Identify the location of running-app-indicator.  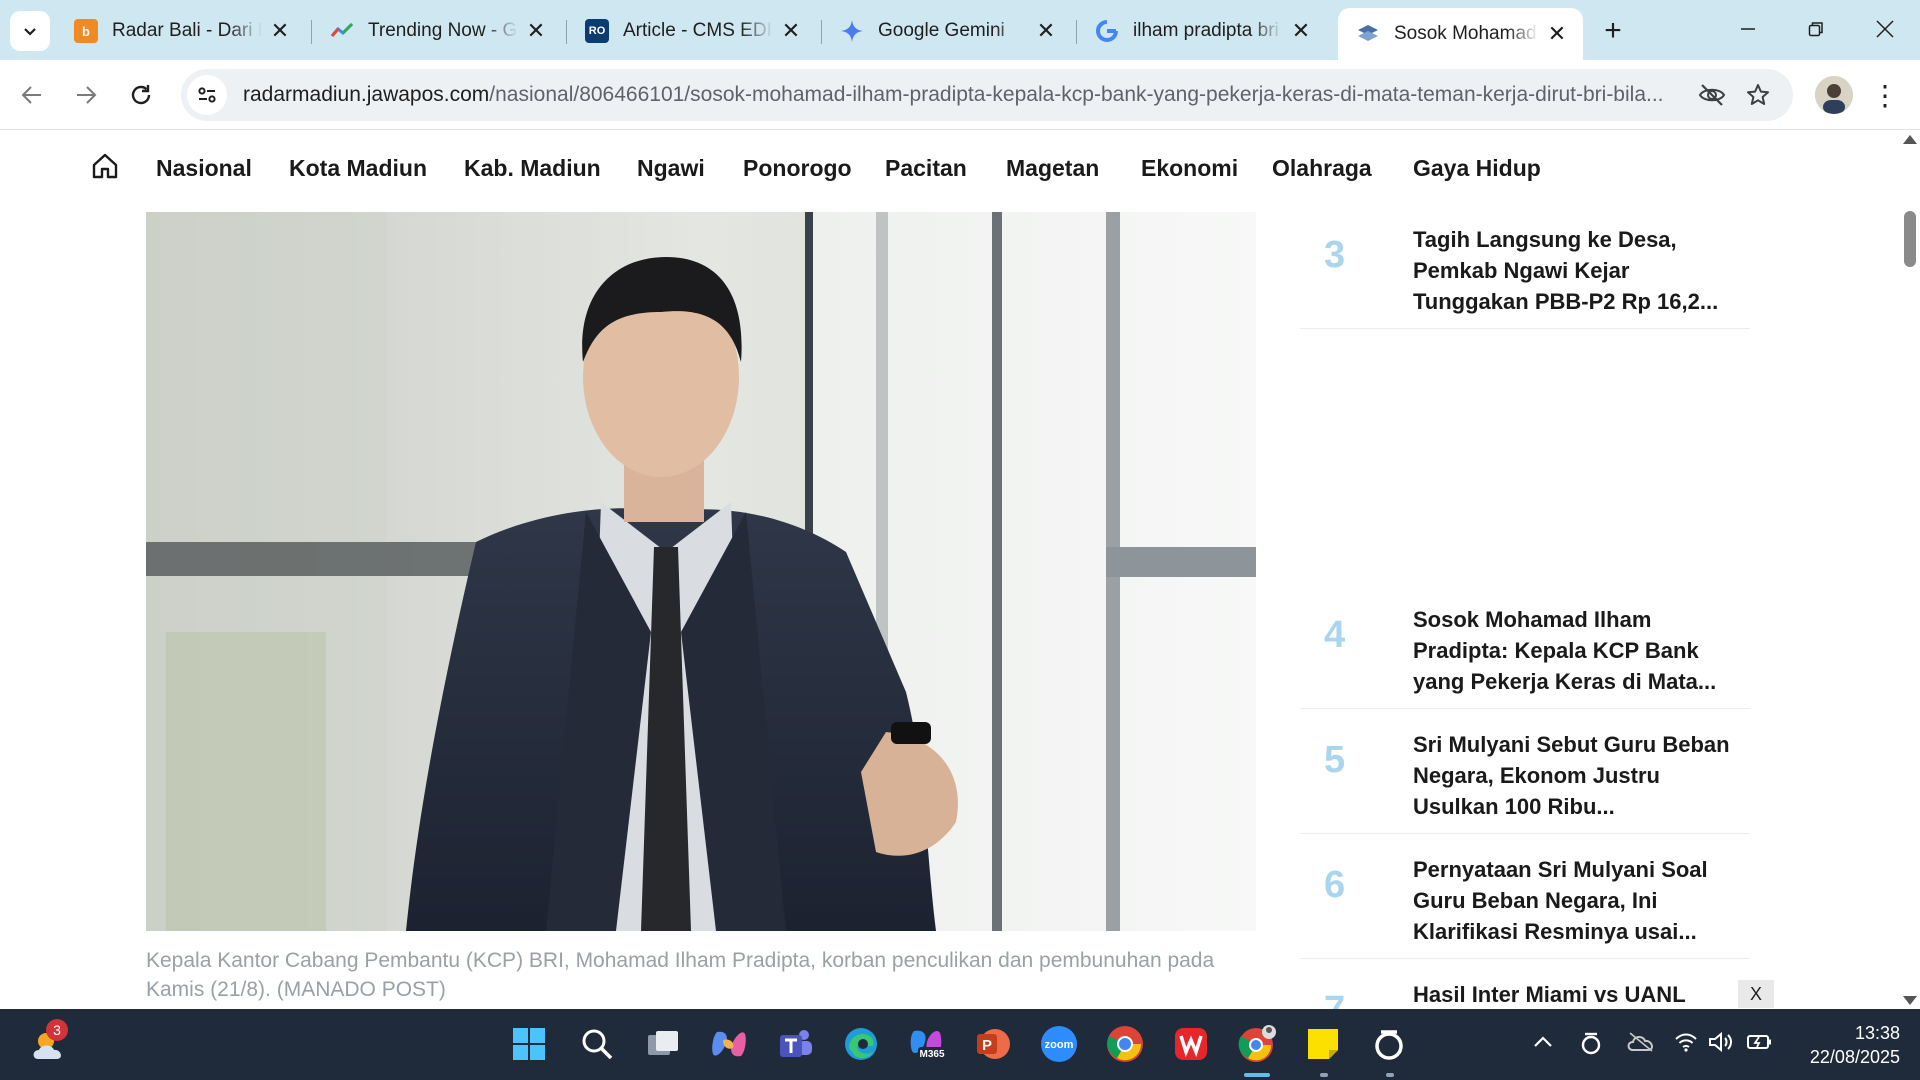
(1390, 1075).